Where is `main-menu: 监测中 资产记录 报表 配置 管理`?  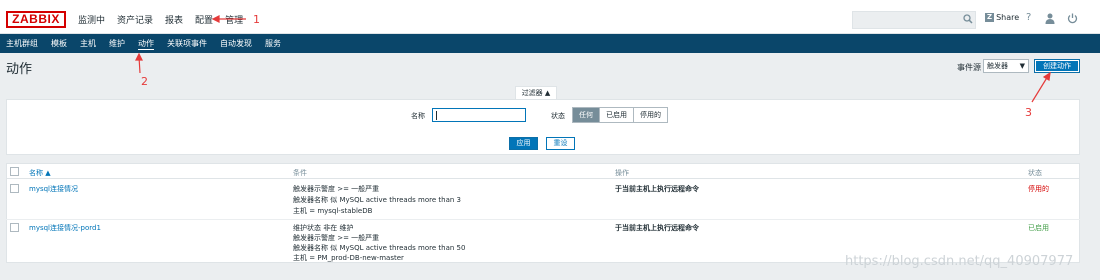
main-menu: 监测中 资产记录 报表 配置 管理 is located at coordinates (160, 19).